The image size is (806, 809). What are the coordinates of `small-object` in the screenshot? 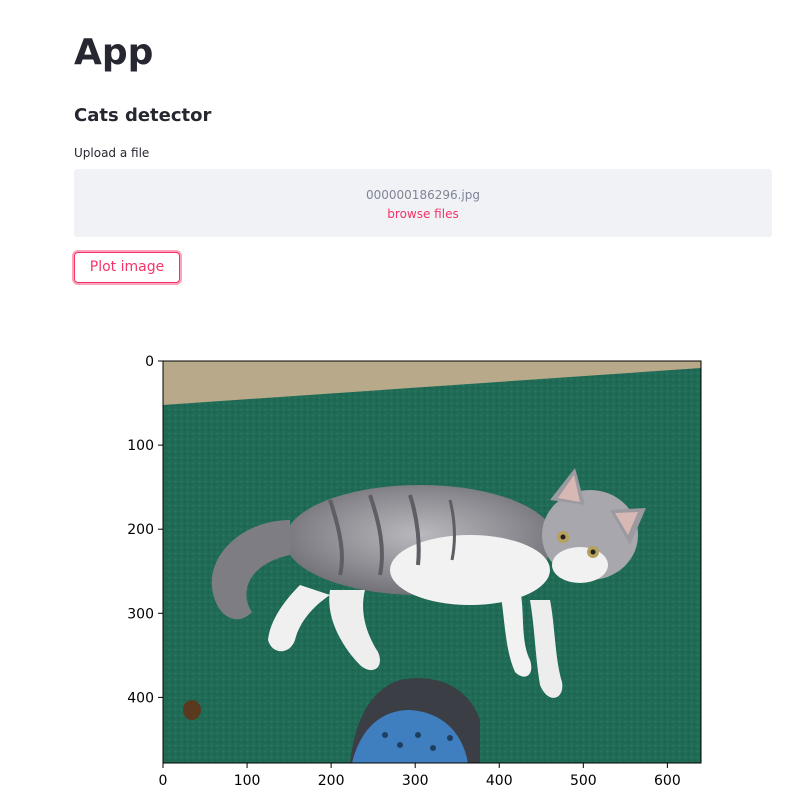 It's located at (192, 710).